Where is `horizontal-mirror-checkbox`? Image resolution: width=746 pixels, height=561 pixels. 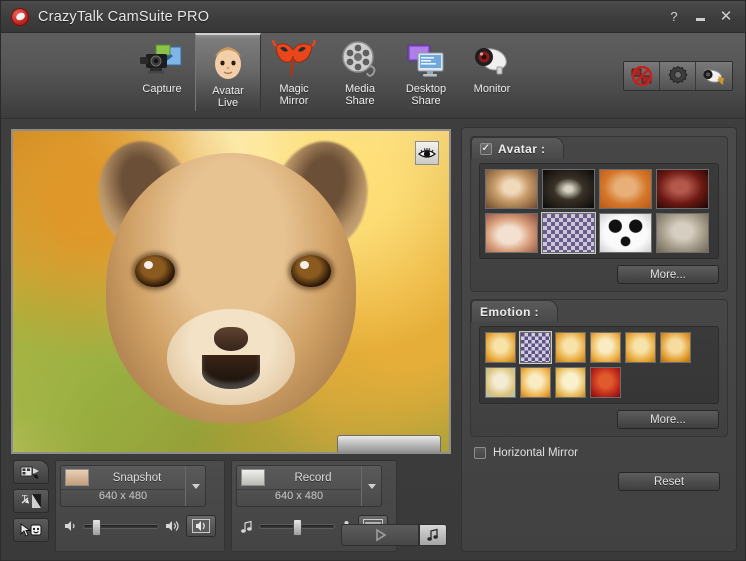 horizontal-mirror-checkbox is located at coordinates (480, 453).